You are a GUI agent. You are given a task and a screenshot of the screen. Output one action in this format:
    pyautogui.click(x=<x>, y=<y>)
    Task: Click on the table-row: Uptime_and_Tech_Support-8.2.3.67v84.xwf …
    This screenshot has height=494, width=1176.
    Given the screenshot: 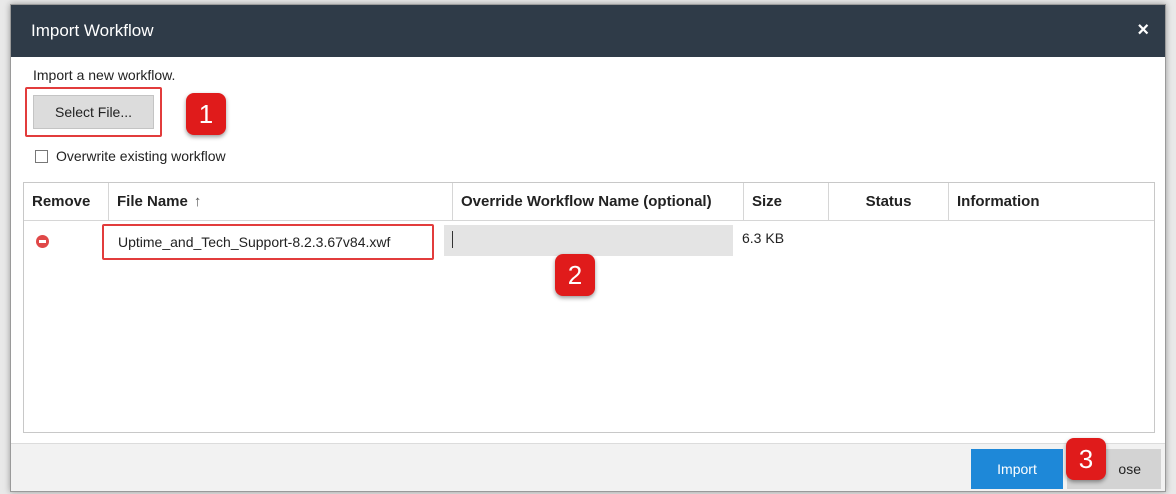 What is the action you would take?
    pyautogui.click(x=589, y=240)
    